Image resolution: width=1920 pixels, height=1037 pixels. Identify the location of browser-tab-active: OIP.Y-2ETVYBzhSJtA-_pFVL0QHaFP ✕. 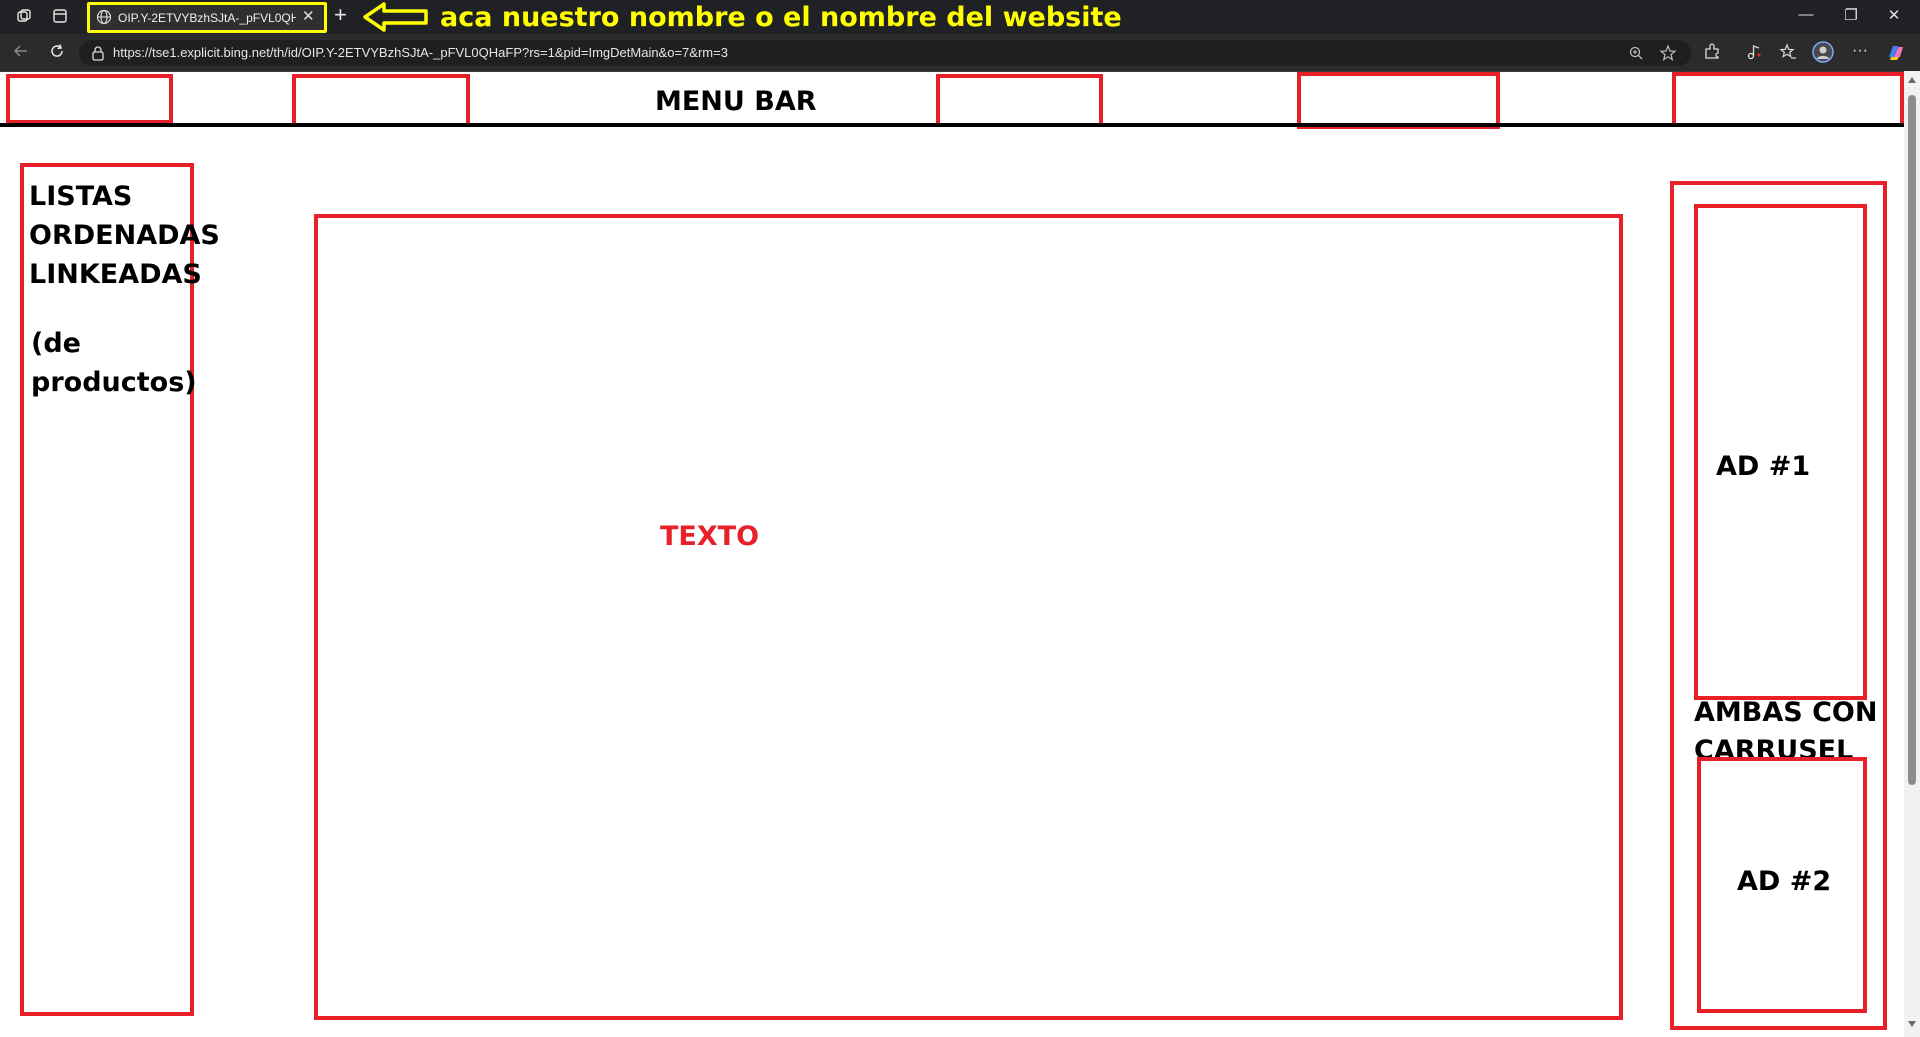
(207, 17).